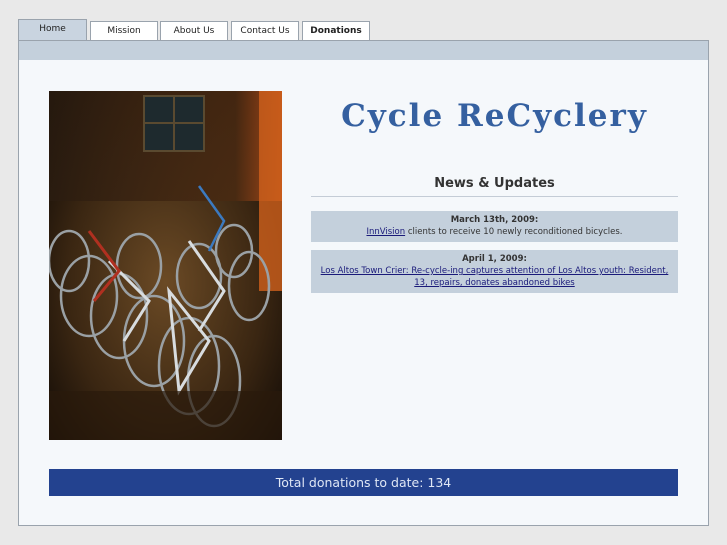  I want to click on header-band, so click(363, 50).